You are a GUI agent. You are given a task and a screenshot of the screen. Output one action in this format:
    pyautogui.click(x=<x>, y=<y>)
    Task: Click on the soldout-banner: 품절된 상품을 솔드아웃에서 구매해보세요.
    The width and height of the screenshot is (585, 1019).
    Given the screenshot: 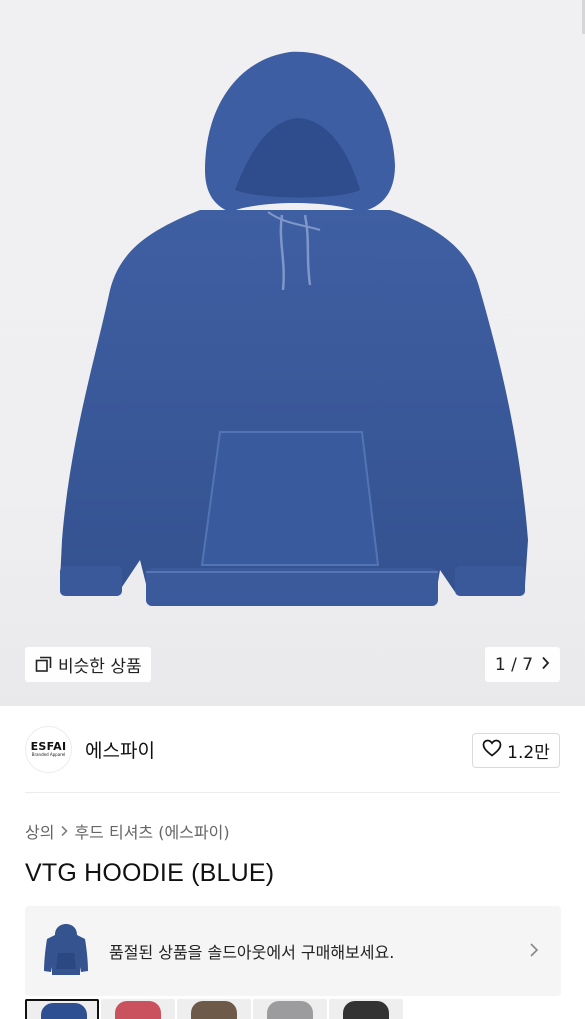 What is the action you would take?
    pyautogui.click(x=293, y=951)
    